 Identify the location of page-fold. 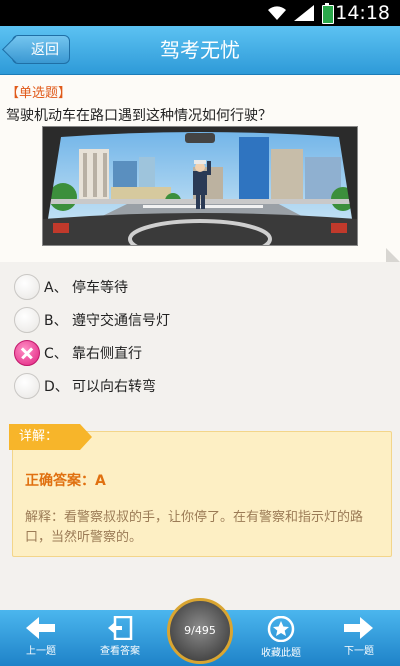
(393, 255).